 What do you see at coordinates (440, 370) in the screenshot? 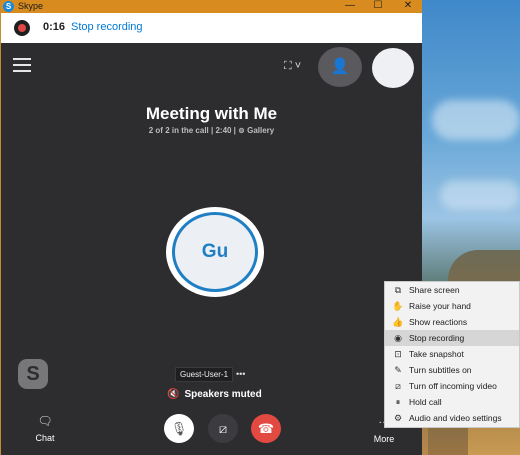
I see `menu-item-label: Turn subtitles on` at bounding box center [440, 370].